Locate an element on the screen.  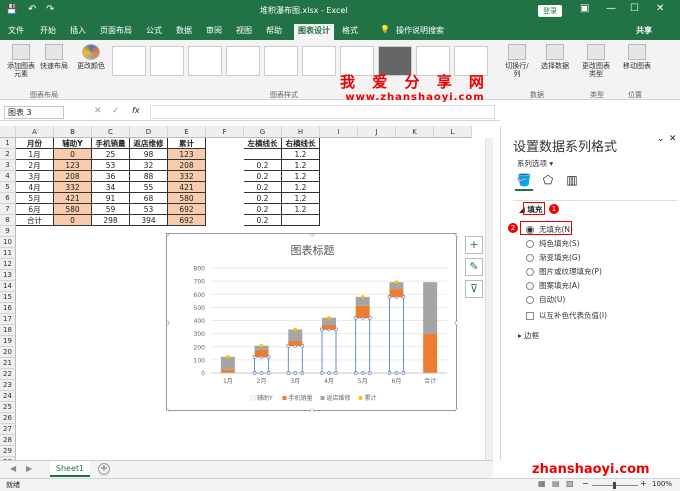
table-cell: 5月 is located at coordinates (35, 198).